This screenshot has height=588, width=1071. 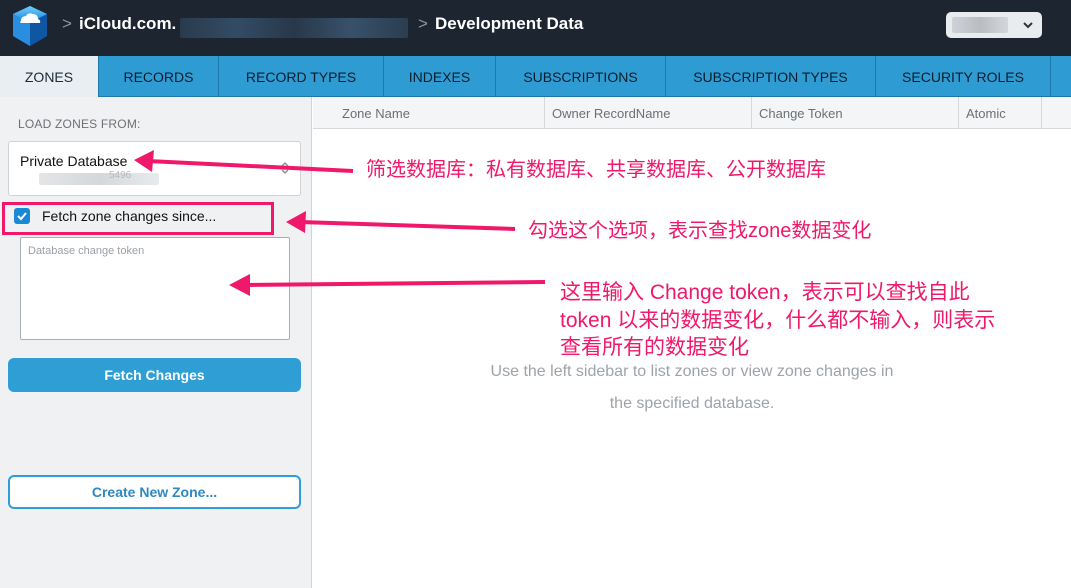 What do you see at coordinates (509, 24) in the screenshot?
I see `breadcrumb-environment: Development Data` at bounding box center [509, 24].